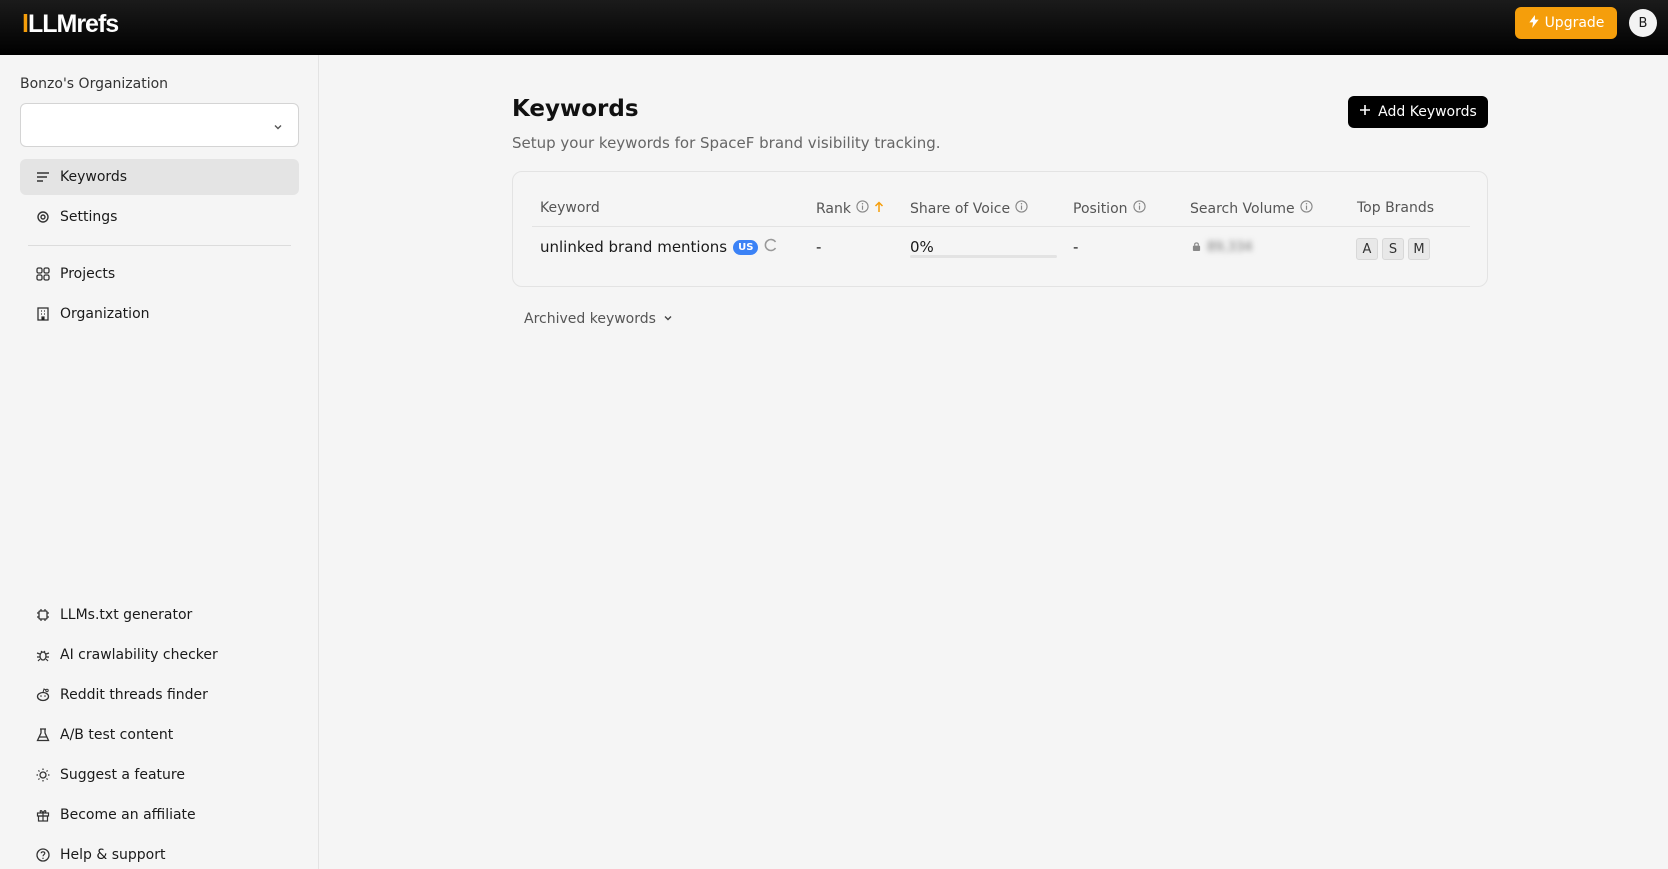  Describe the element at coordinates (43, 274) in the screenshot. I see `grid-icon` at that location.